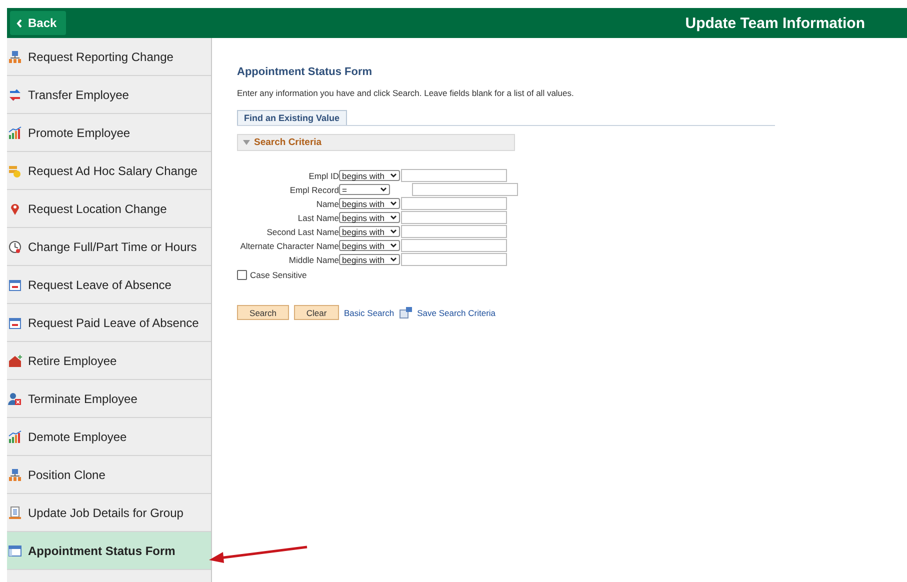  What do you see at coordinates (323, 175) in the screenshot?
I see `field-label: Empl ID` at bounding box center [323, 175].